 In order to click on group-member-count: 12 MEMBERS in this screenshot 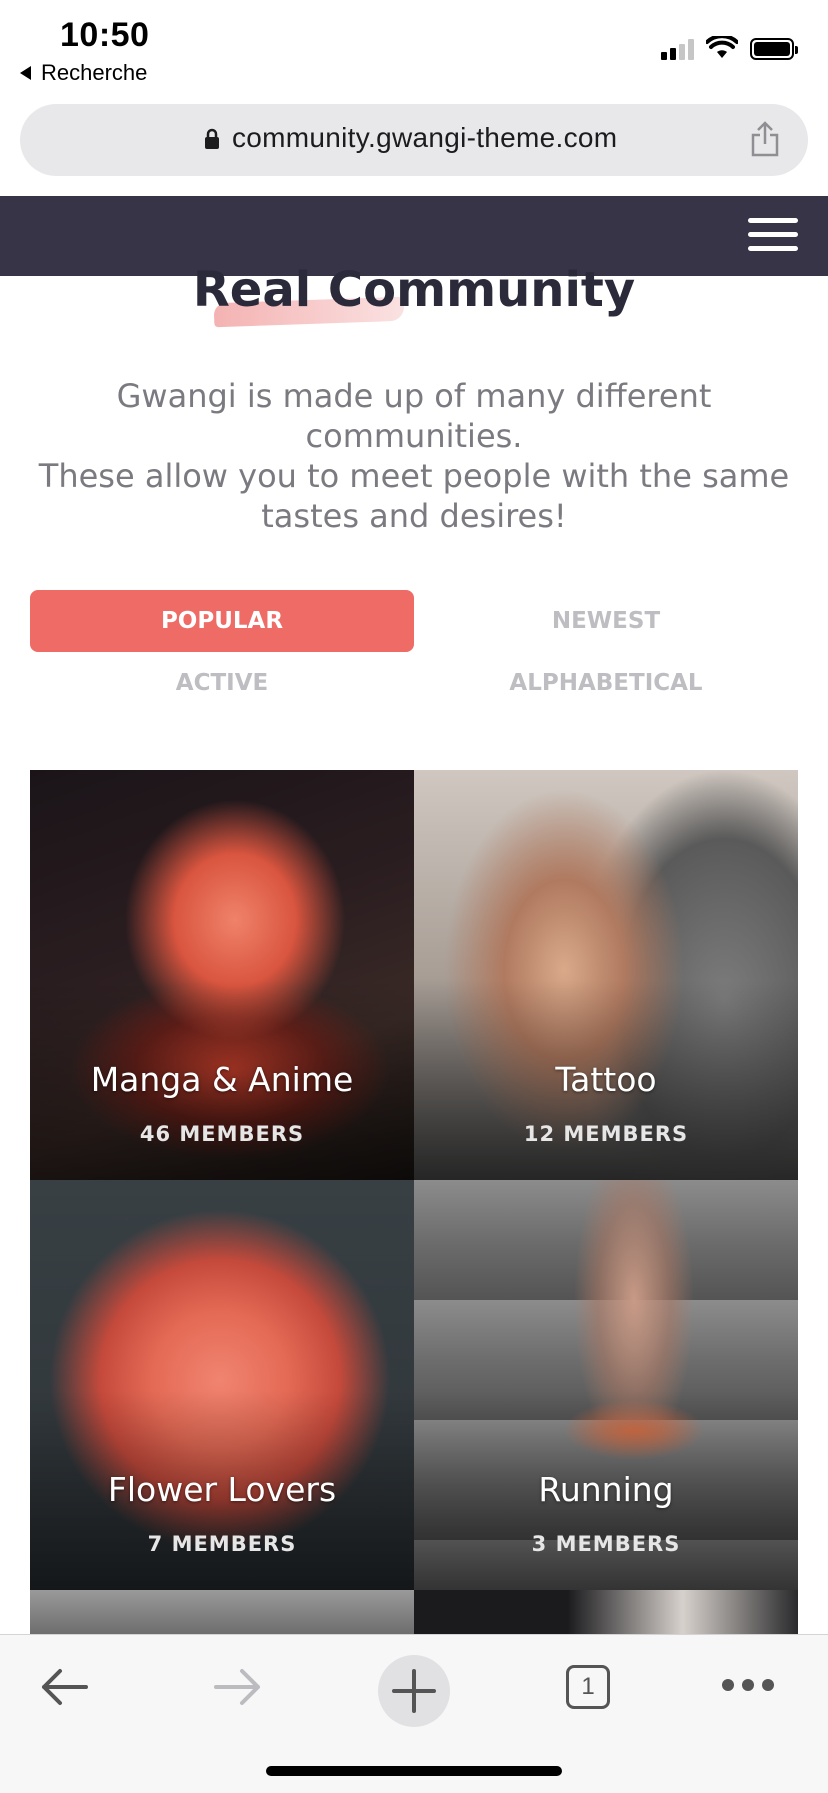, I will do `click(606, 1134)`.